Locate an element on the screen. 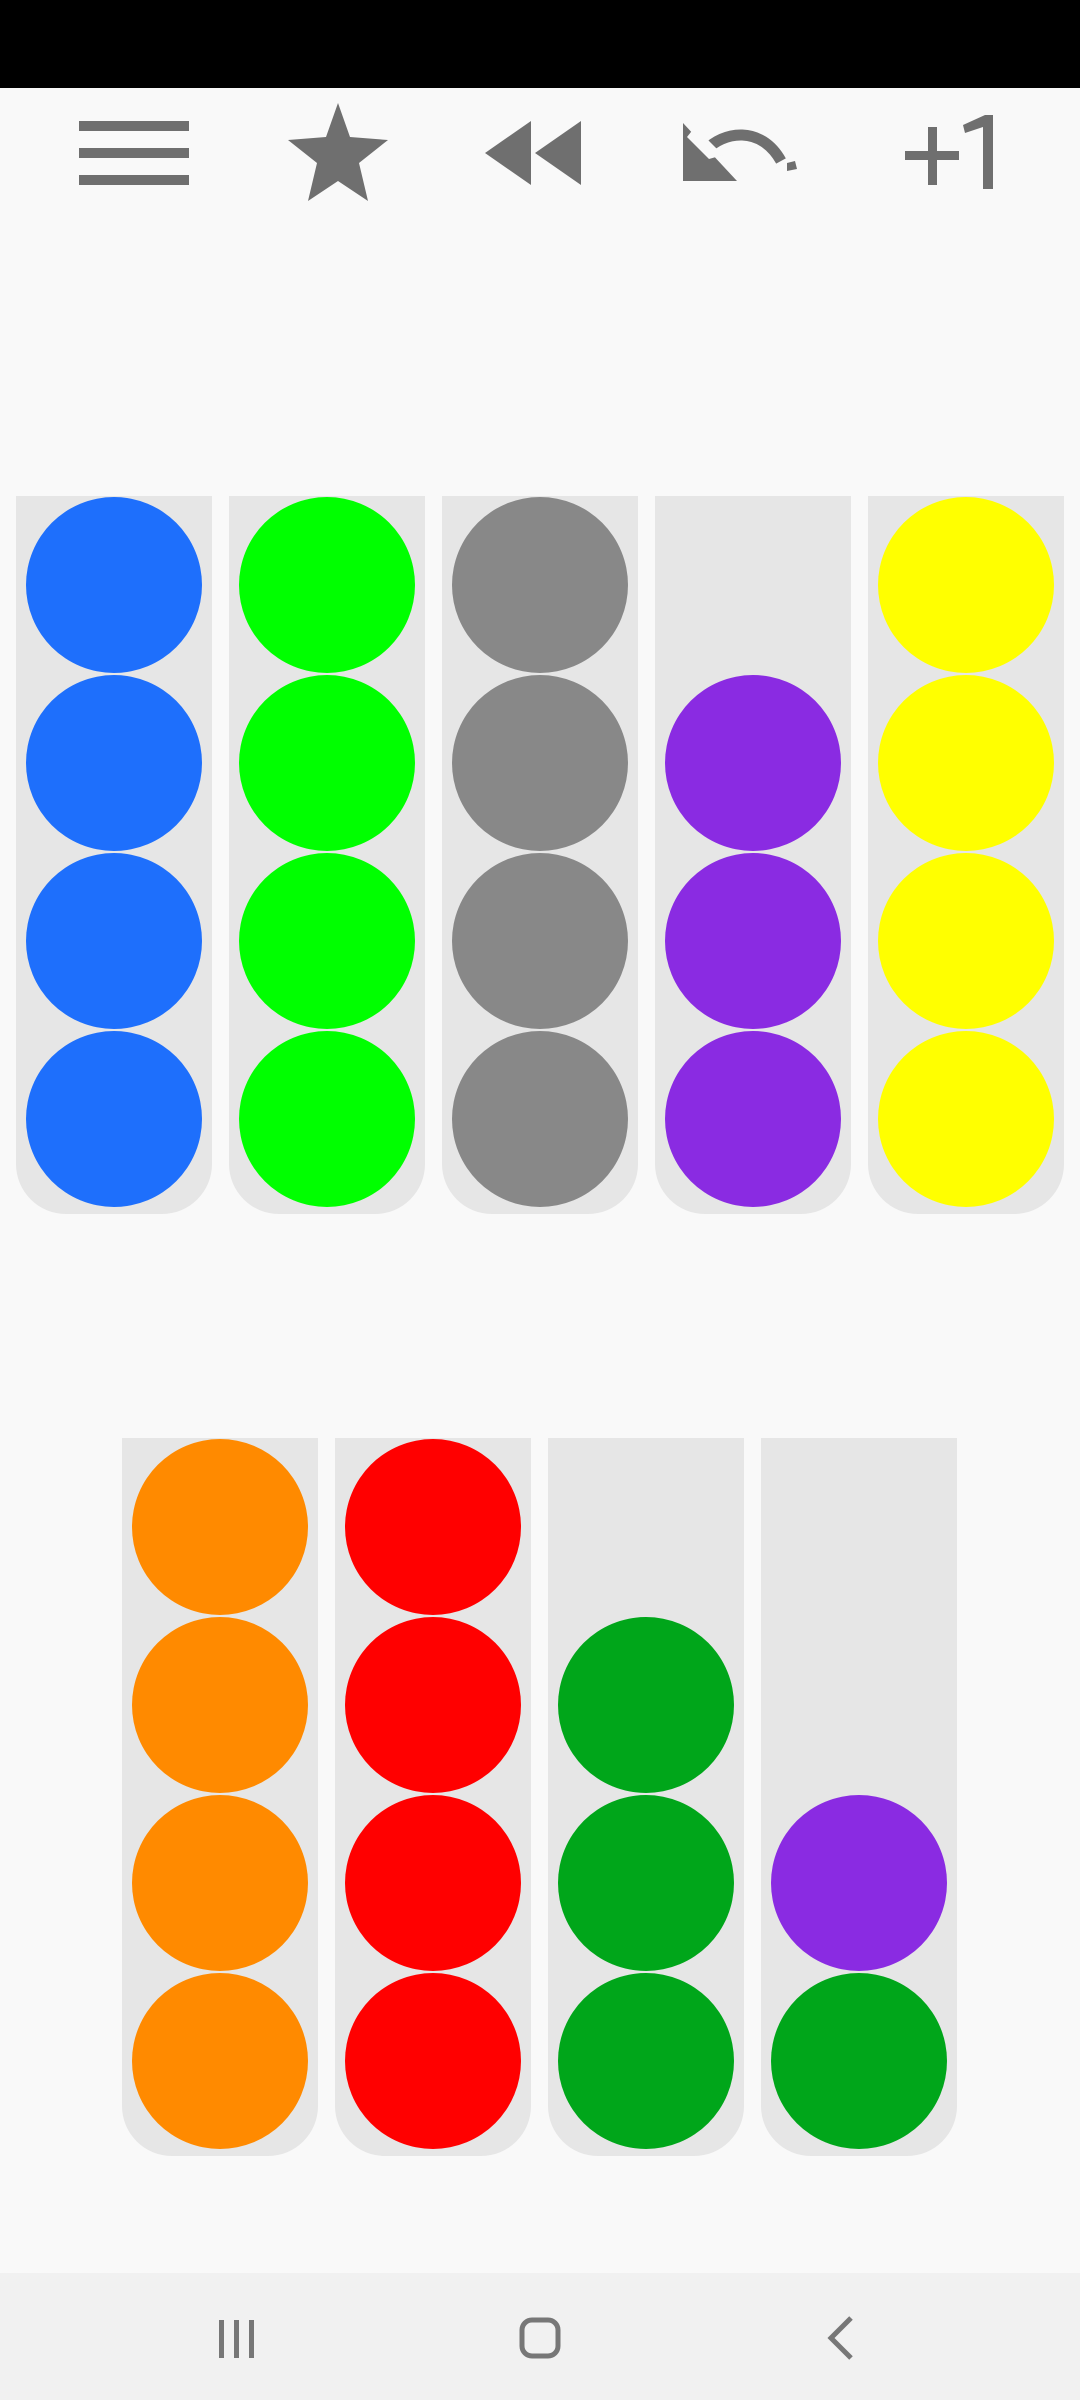 This screenshot has width=1080, height=2400. navigation-bar is located at coordinates (540, 2336).